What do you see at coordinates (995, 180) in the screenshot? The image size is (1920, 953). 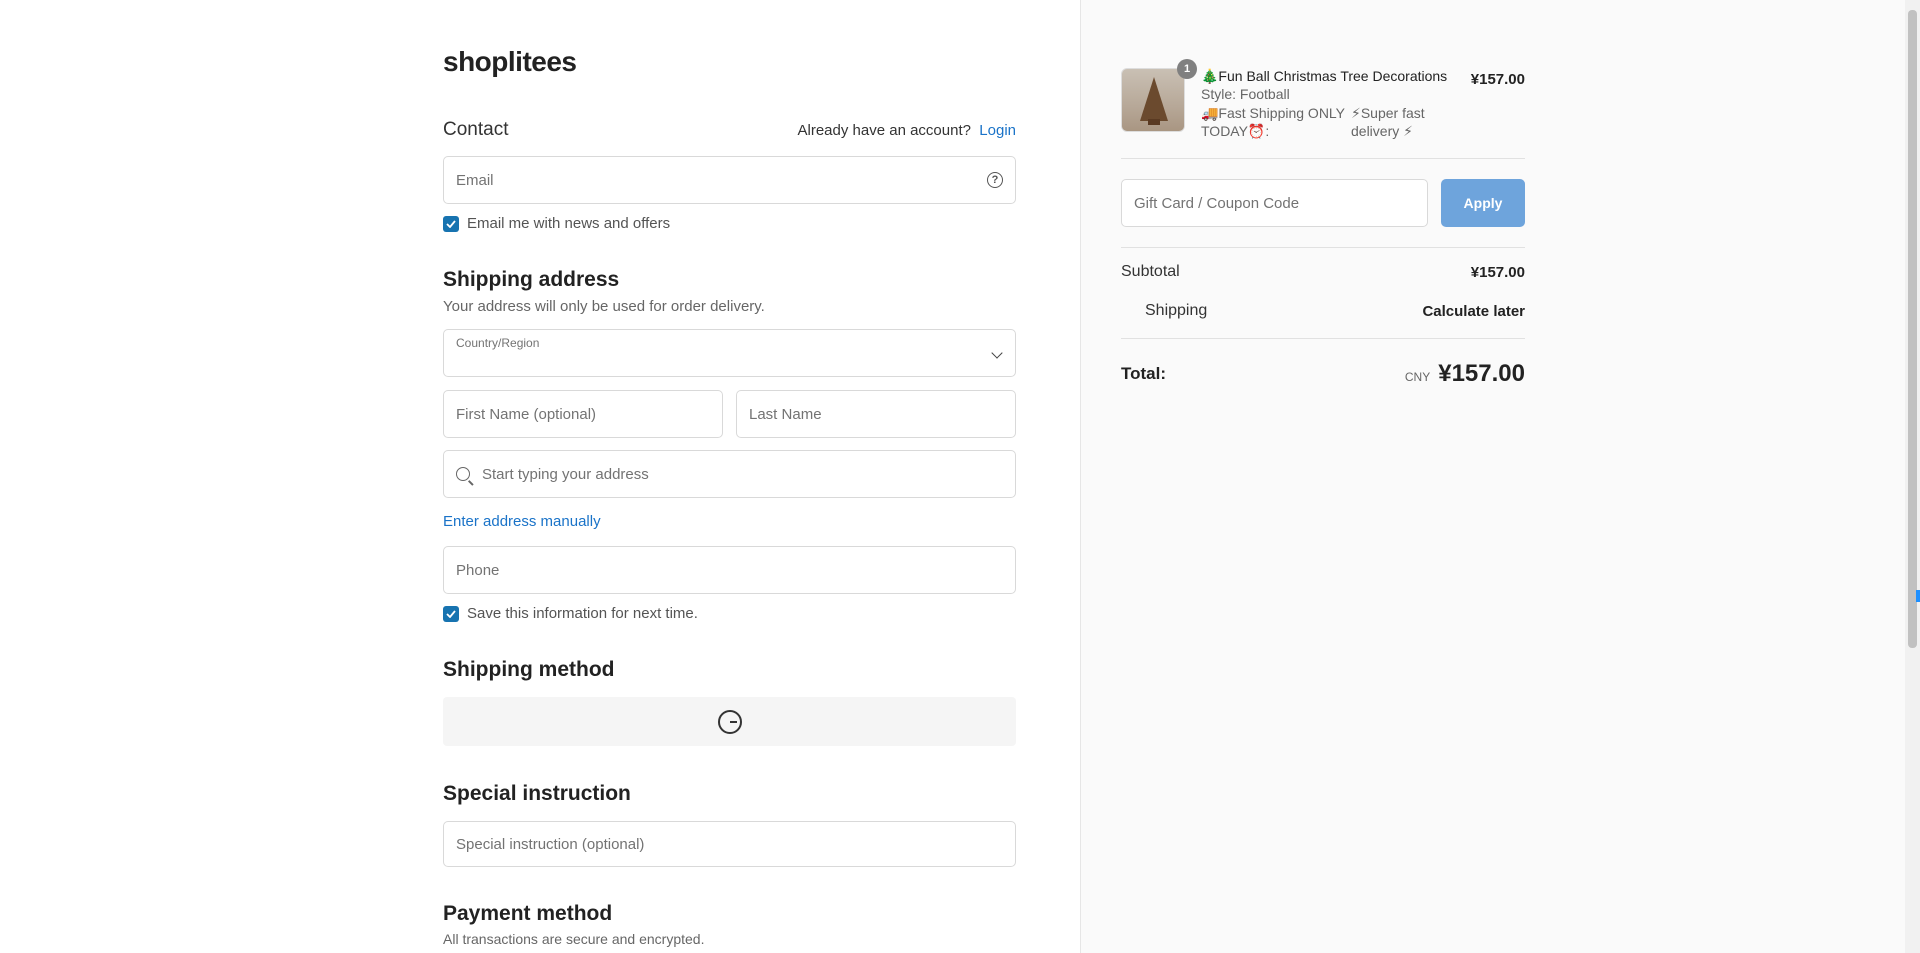 I see `help-icon: ?` at bounding box center [995, 180].